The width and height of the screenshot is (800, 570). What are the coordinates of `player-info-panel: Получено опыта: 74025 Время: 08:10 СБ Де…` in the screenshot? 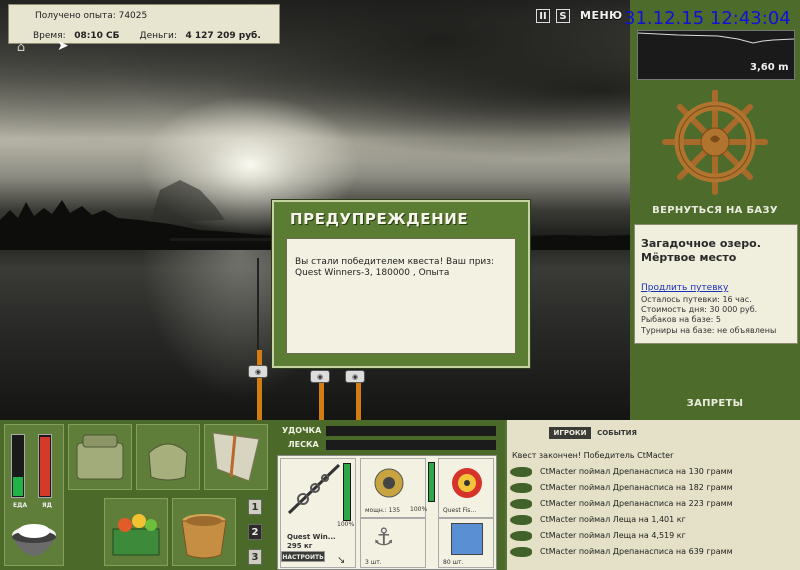 It's located at (144, 24).